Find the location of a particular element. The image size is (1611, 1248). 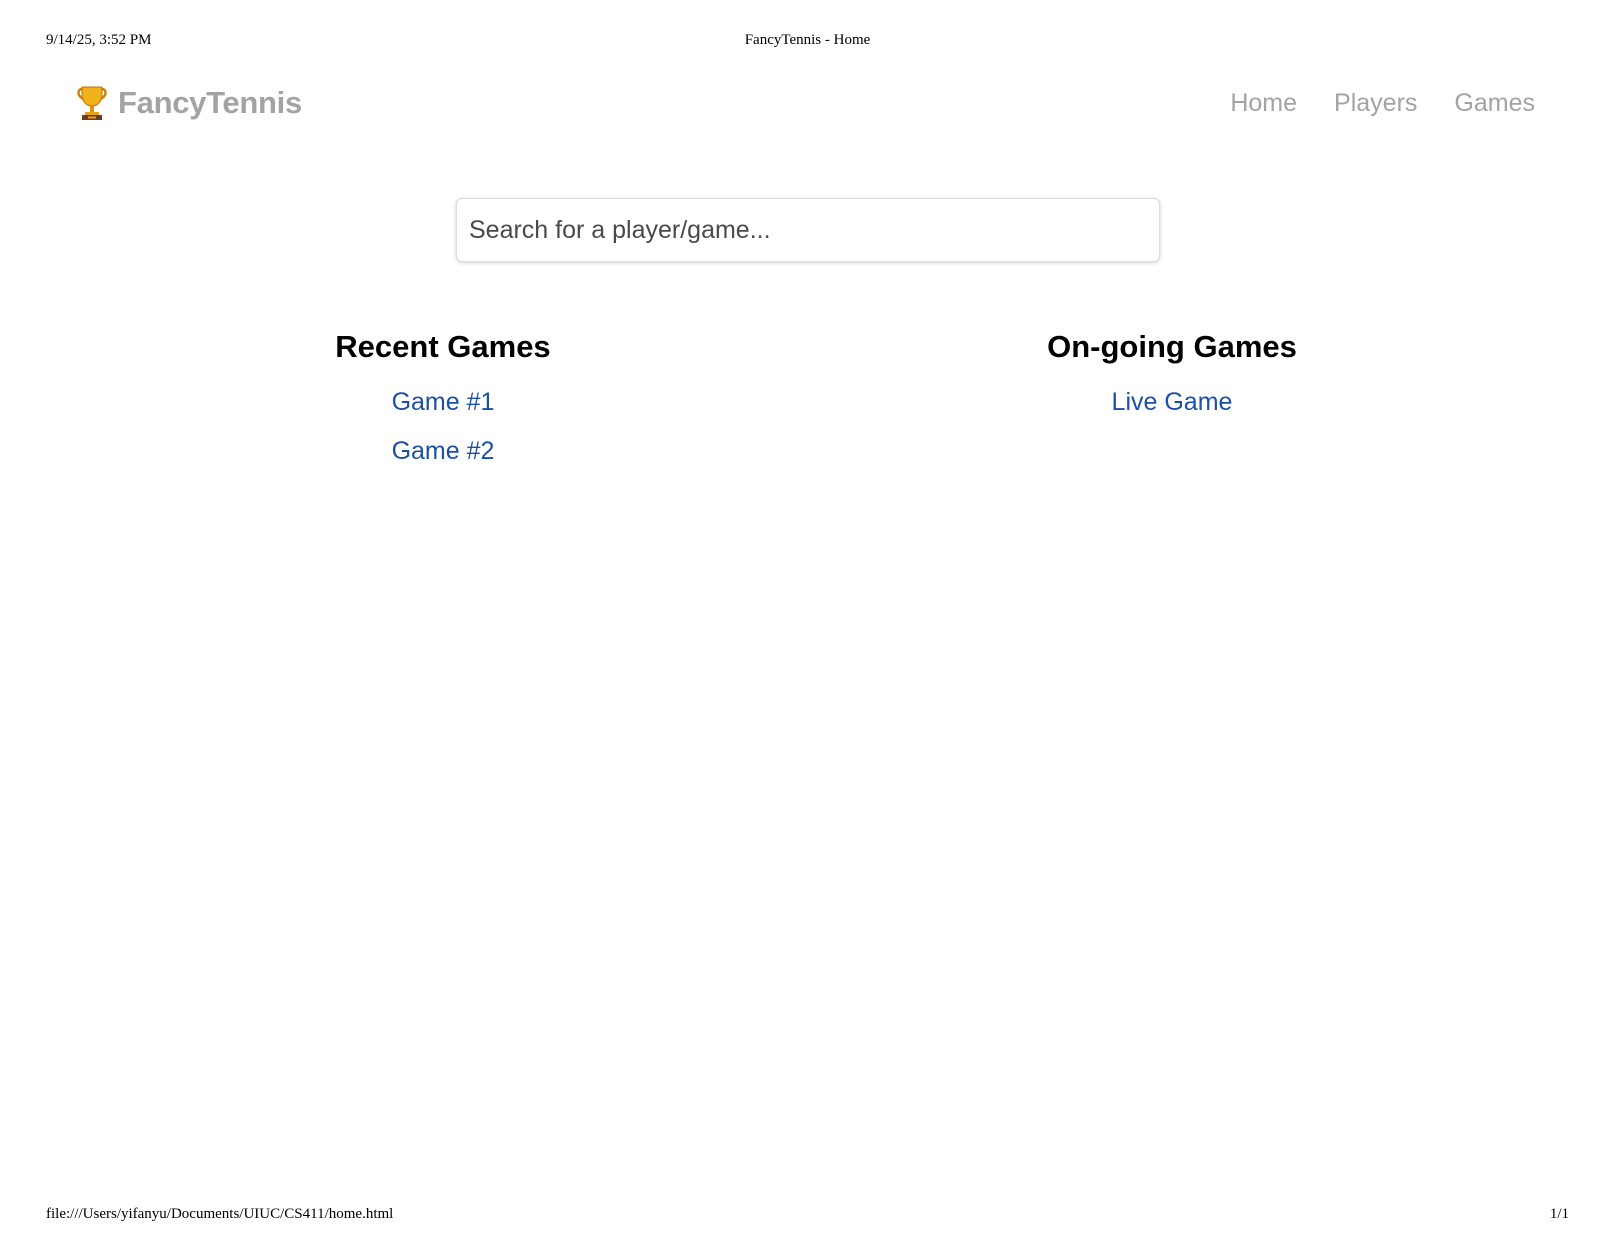

search-container is located at coordinates (808, 230).